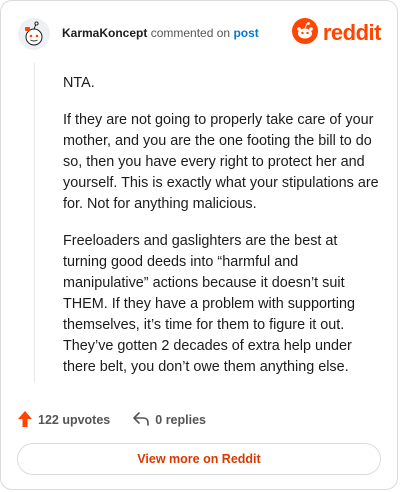  Describe the element at coordinates (190, 33) in the screenshot. I see `byline-action-text: commented on` at that location.